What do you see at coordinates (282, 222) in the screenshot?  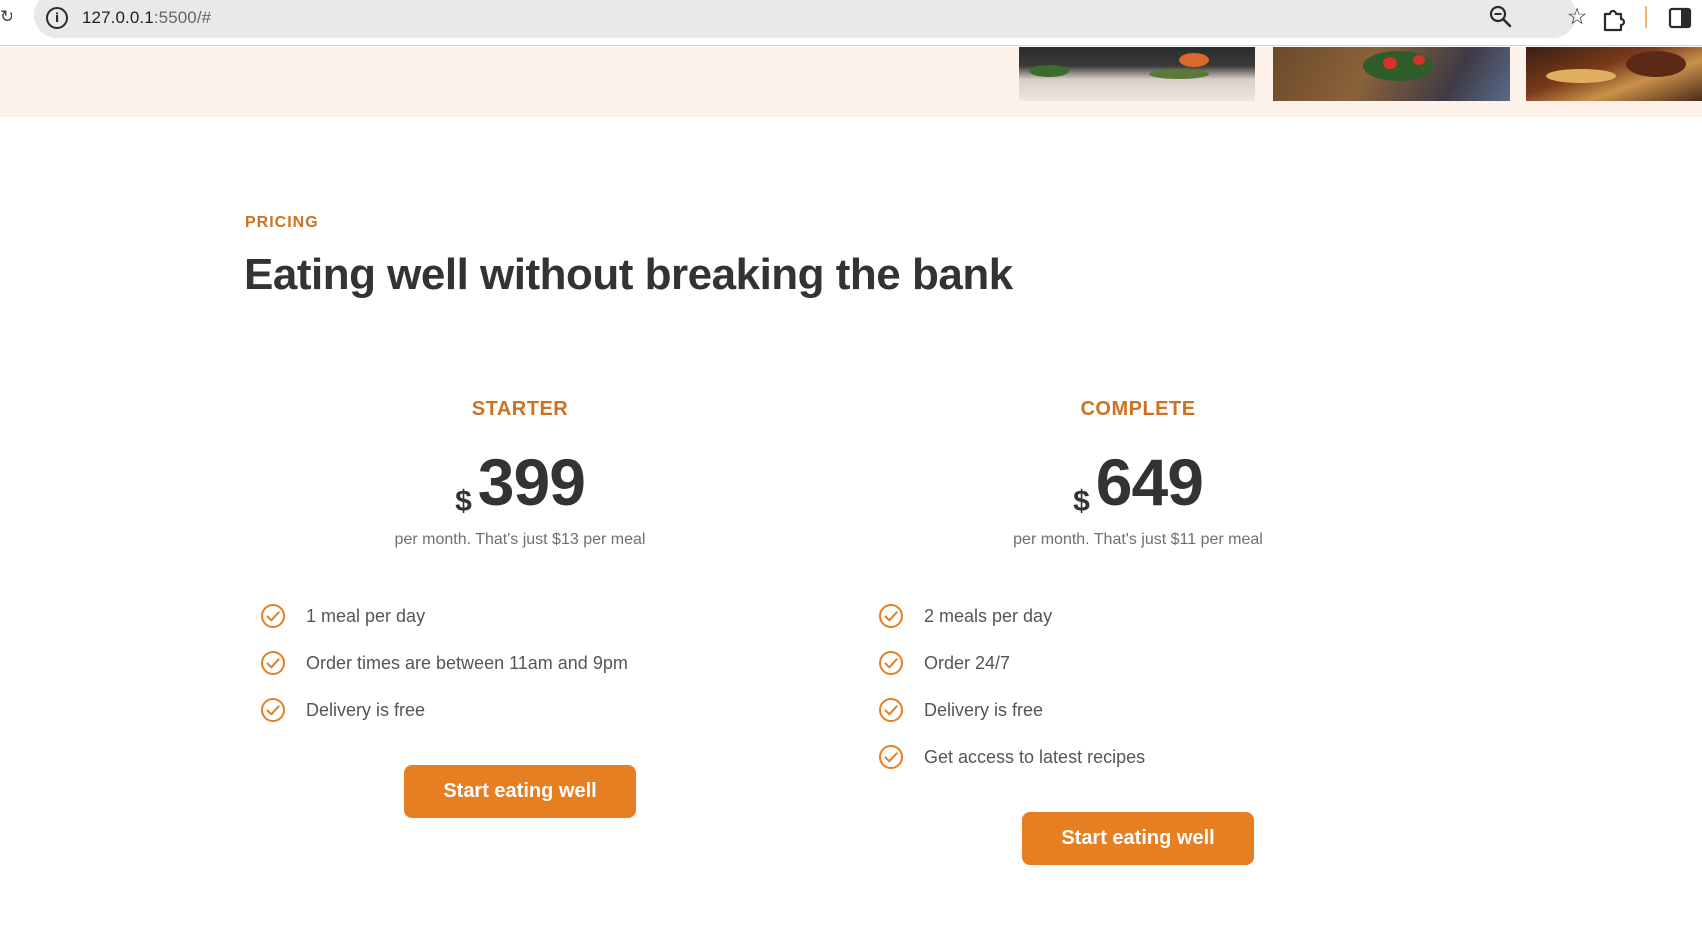 I see `section-subheading: PRICING` at bounding box center [282, 222].